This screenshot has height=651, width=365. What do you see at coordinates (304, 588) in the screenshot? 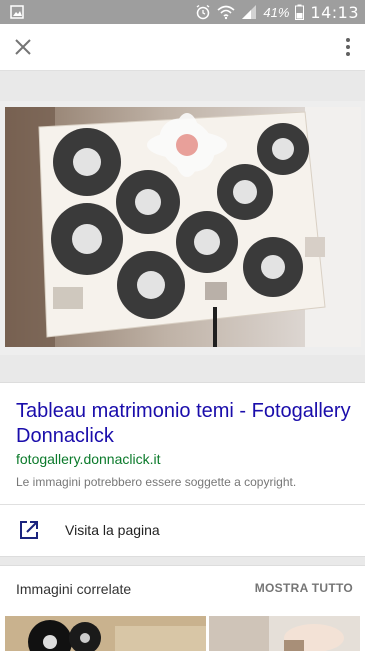
I see `show-all-button: MOSTRA TUTTO` at bounding box center [304, 588].